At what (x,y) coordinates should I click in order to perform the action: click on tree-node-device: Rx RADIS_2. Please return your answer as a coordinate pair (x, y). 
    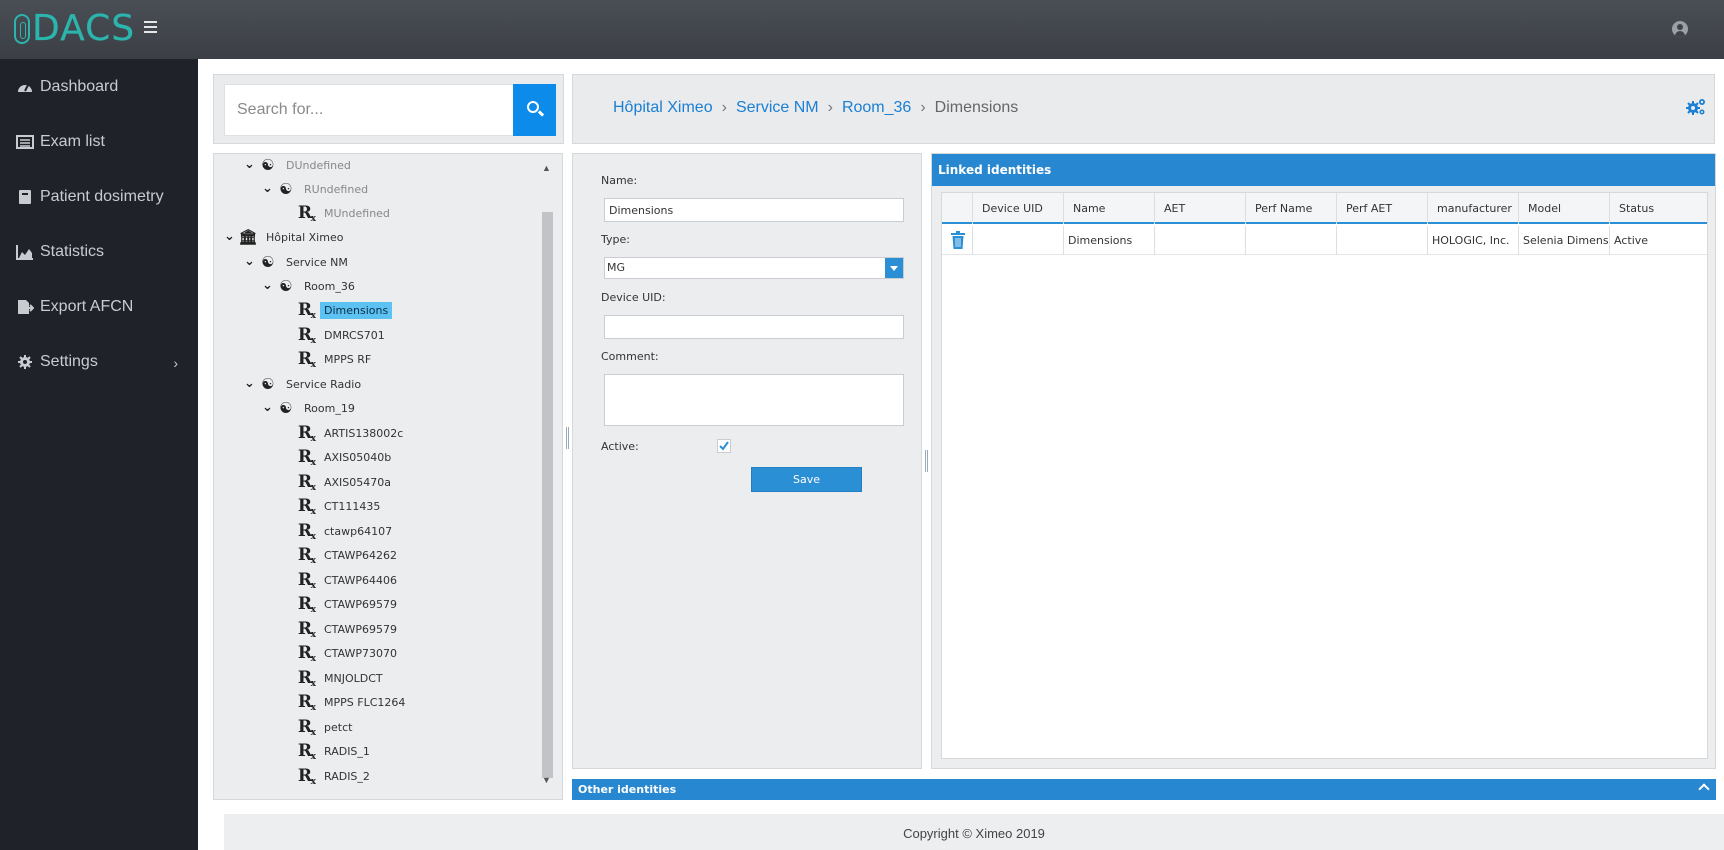
    Looking at the image, I should click on (335, 776).